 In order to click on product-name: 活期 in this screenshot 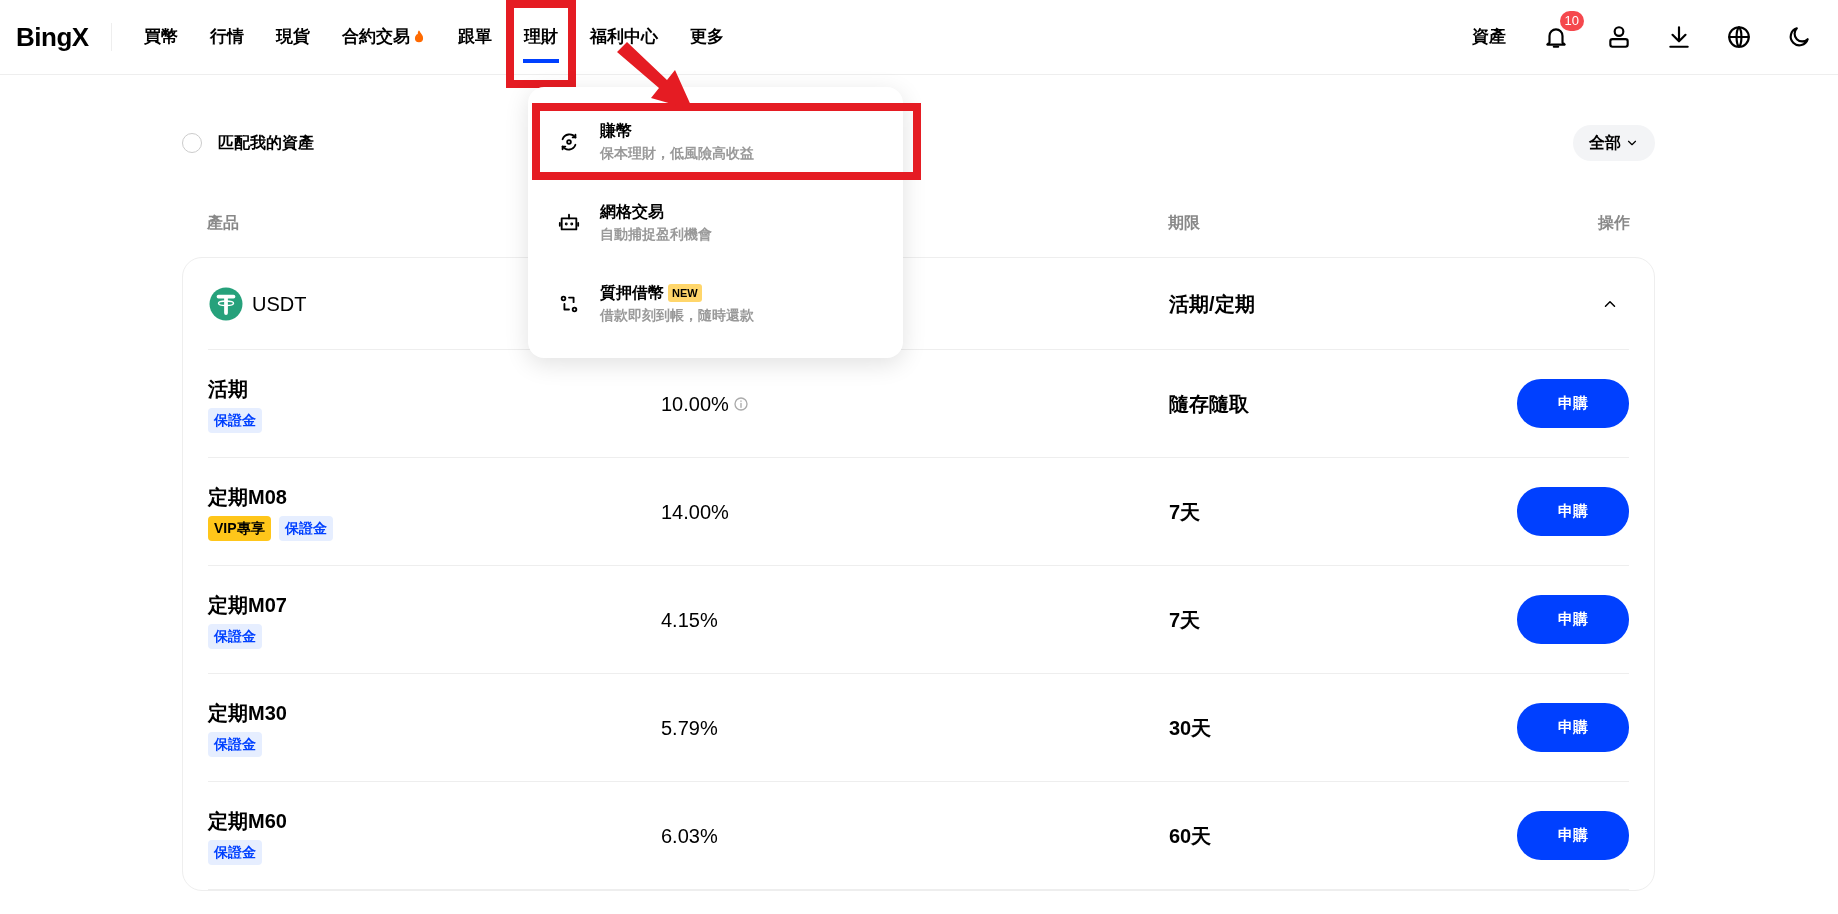, I will do `click(228, 389)`.